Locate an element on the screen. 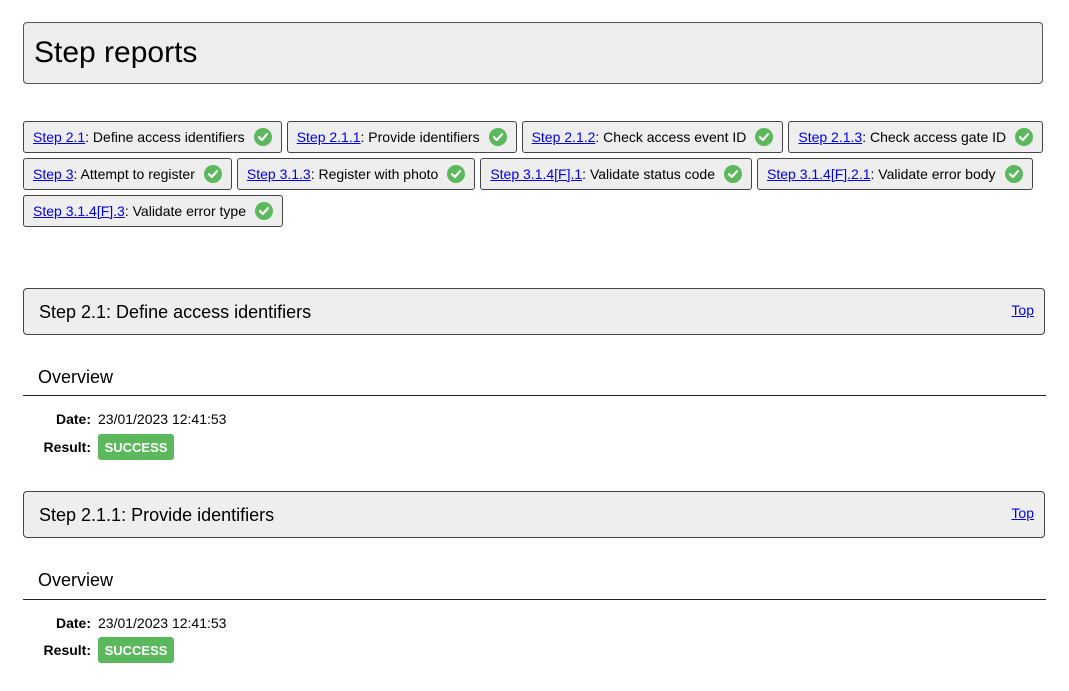  step-chip-label: : Validate error type is located at coordinates (185, 211).